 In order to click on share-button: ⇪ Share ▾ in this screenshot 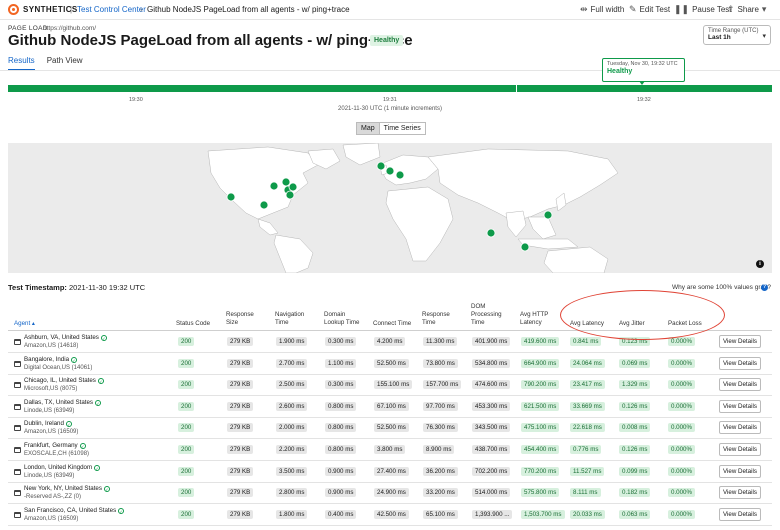, I will do `click(746, 9)`.